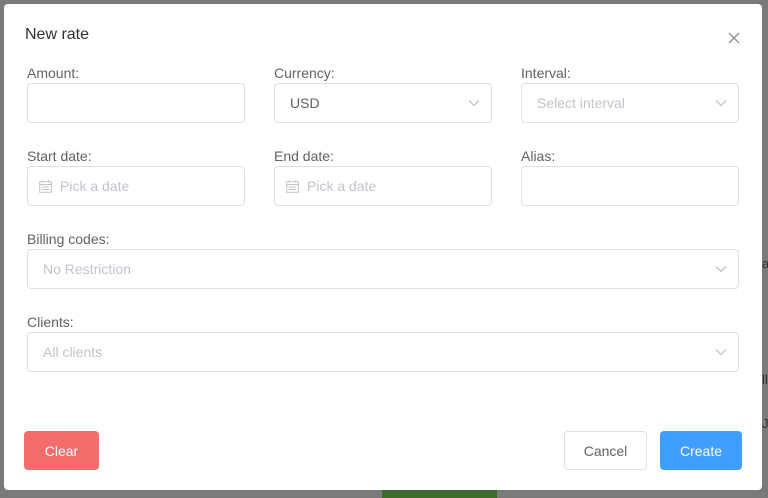  Describe the element at coordinates (734, 38) in the screenshot. I see `close-icon` at that location.